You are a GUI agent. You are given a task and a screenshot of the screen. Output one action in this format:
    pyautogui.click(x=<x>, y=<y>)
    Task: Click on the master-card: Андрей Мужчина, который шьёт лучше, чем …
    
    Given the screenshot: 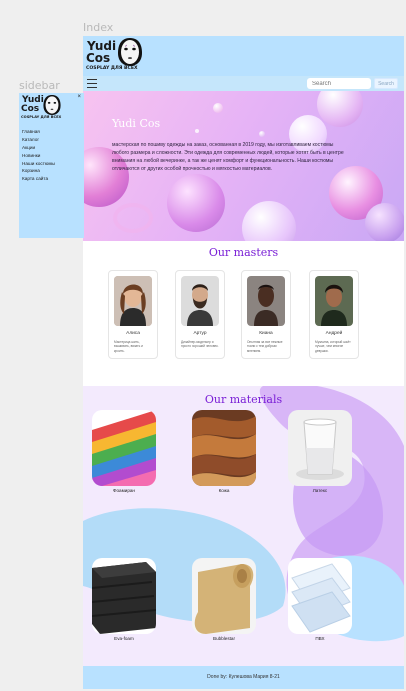 What is the action you would take?
    pyautogui.click(x=334, y=314)
    